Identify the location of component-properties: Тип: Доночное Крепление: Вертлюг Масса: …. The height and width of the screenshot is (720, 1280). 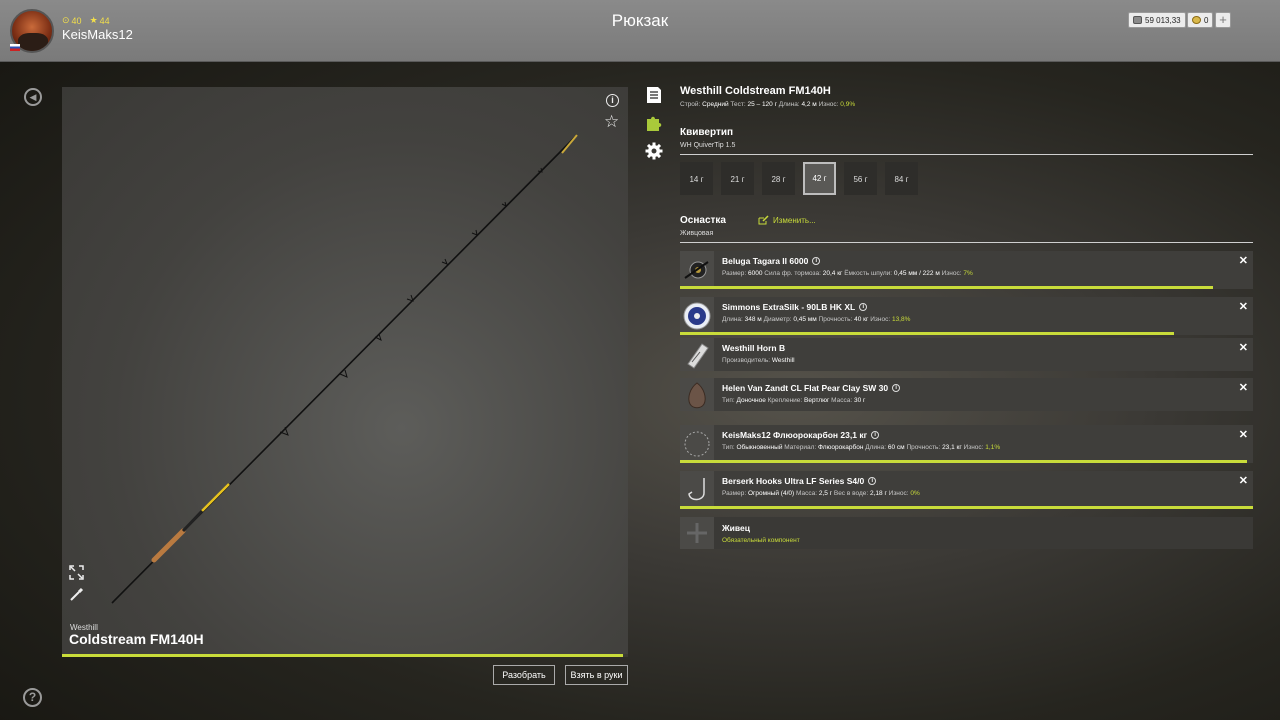
(793, 400).